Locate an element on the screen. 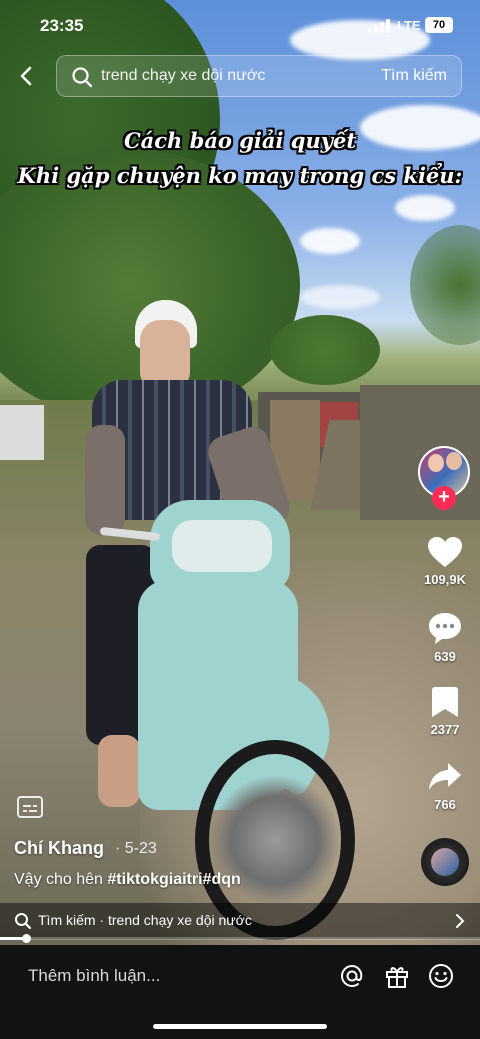 The width and height of the screenshot is (480, 1039). post-date: · 5-23 is located at coordinates (136, 848).